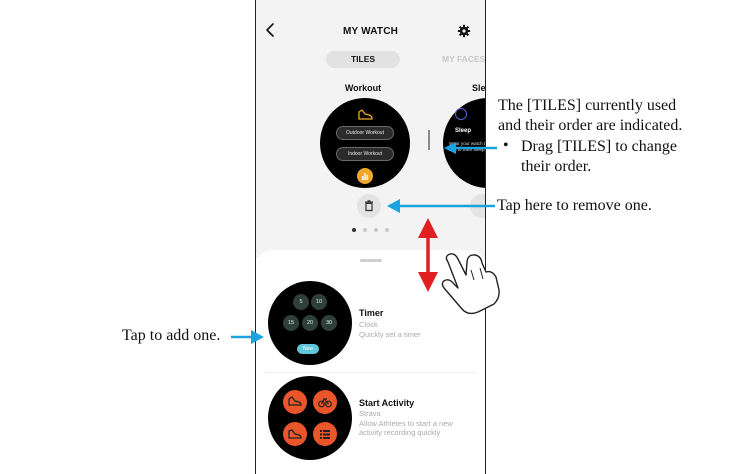 This screenshot has width=745, height=474. Describe the element at coordinates (479, 88) in the screenshot. I see `tile-title-sleep: Sleep` at that location.